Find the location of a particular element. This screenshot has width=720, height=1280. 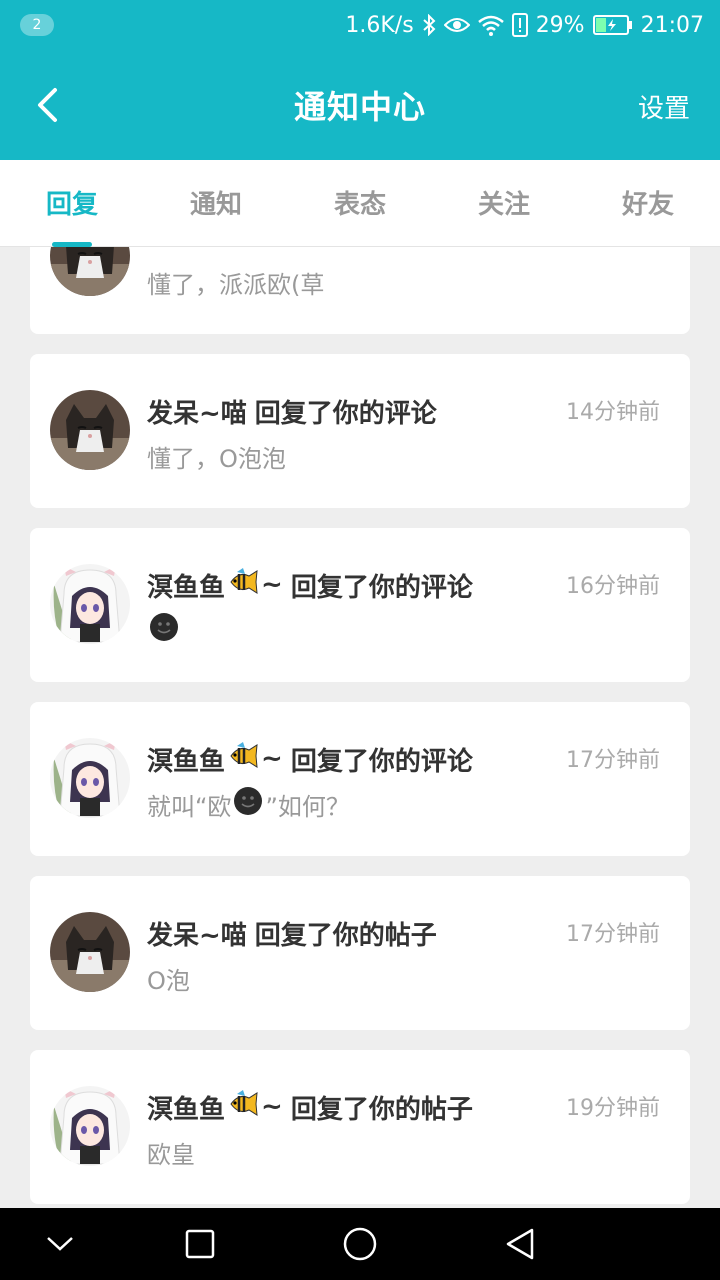

bluetooth-icon is located at coordinates (429, 25).